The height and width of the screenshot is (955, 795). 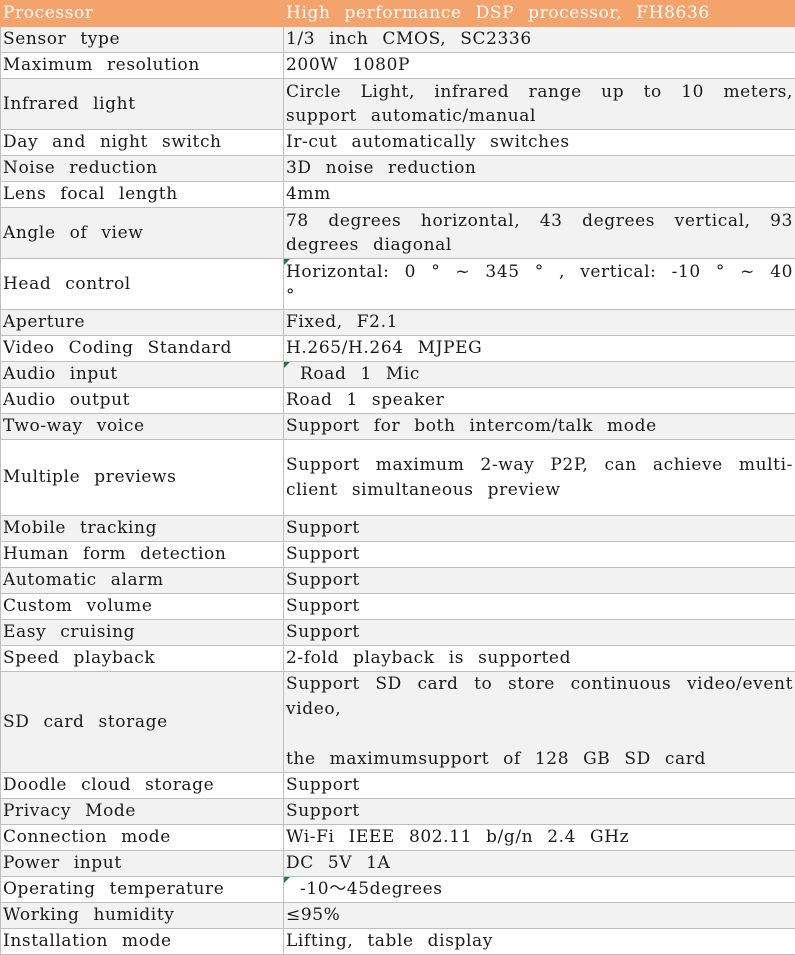 What do you see at coordinates (142, 400) in the screenshot?
I see `spec-label: Audio output` at bounding box center [142, 400].